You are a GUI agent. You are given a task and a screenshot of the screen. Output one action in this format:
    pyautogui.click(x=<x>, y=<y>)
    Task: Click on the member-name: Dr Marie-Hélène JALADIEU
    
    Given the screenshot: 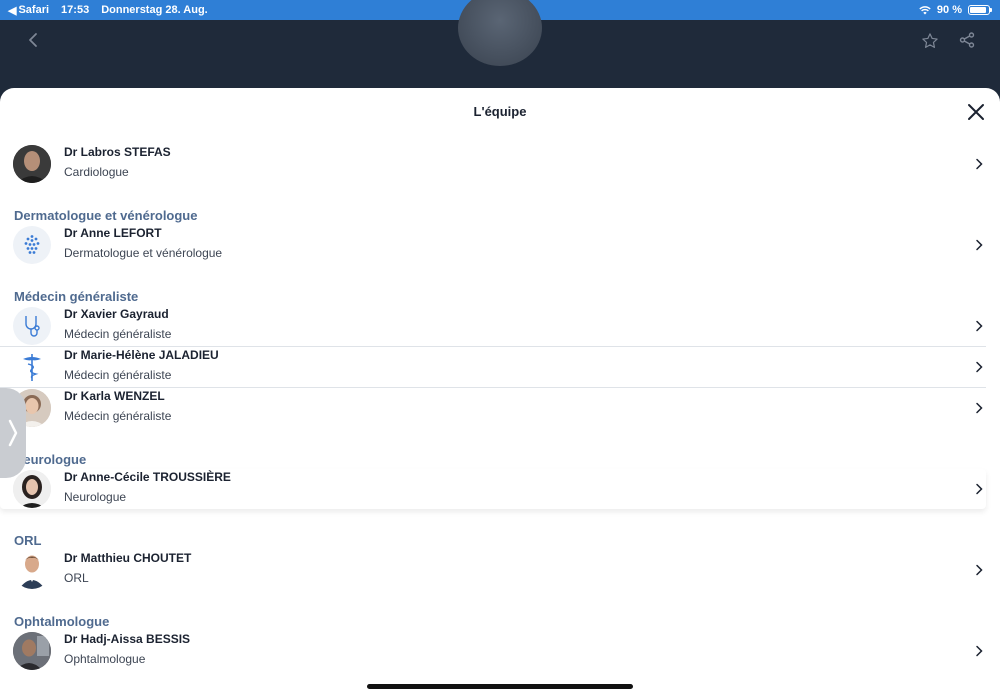 What is the action you would take?
    pyautogui.click(x=141, y=355)
    